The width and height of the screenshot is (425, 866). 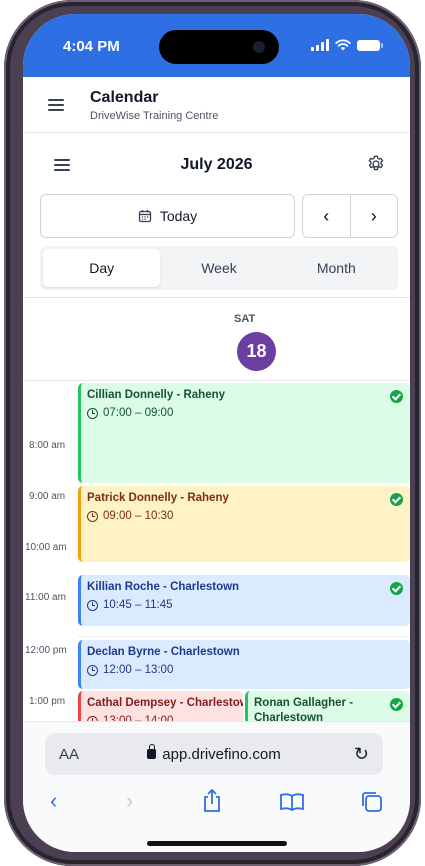 I want to click on today-button: Today, so click(x=167, y=216).